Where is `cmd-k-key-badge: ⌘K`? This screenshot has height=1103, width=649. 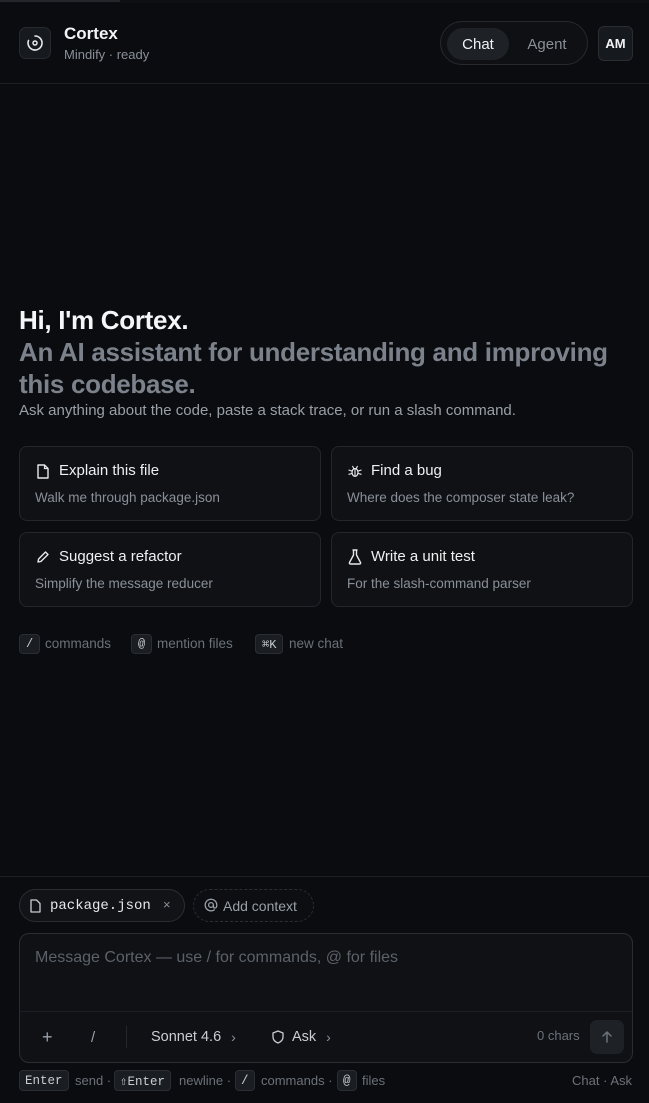 cmd-k-key-badge: ⌘K is located at coordinates (269, 644).